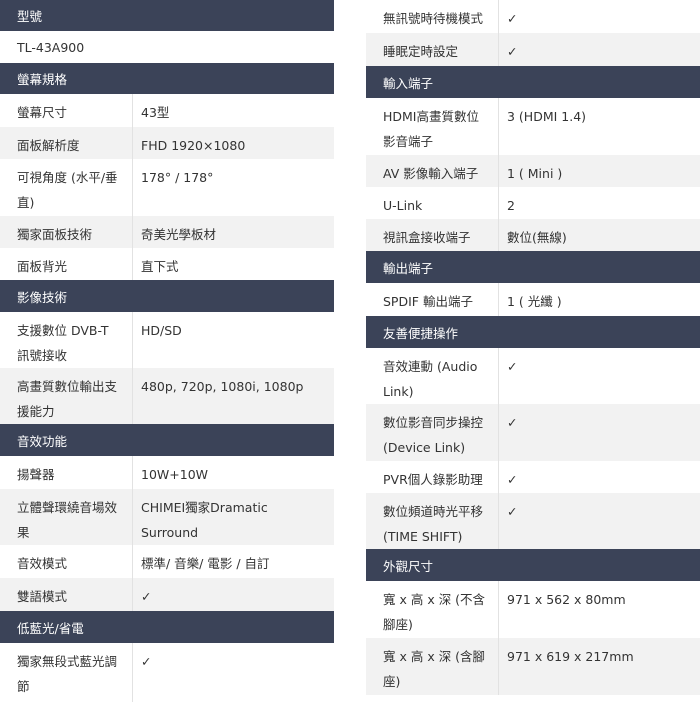  Describe the element at coordinates (167, 47) in the screenshot. I see `model-value-row: TL-43A900` at that location.